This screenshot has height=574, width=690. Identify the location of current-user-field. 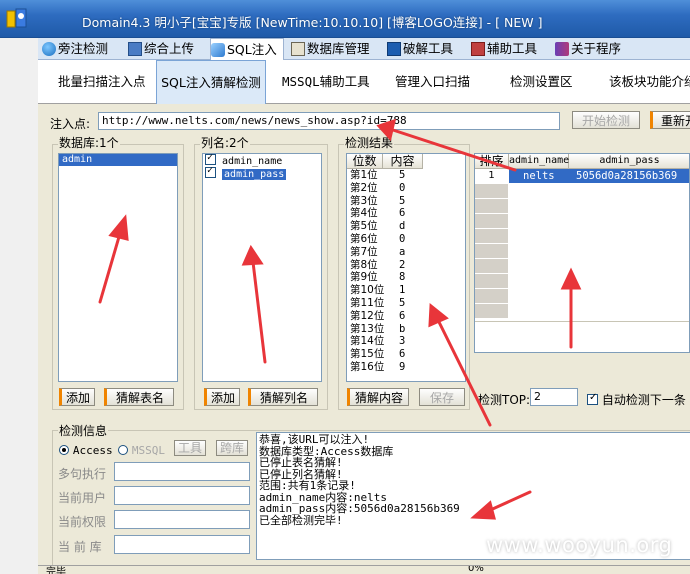
(182, 495).